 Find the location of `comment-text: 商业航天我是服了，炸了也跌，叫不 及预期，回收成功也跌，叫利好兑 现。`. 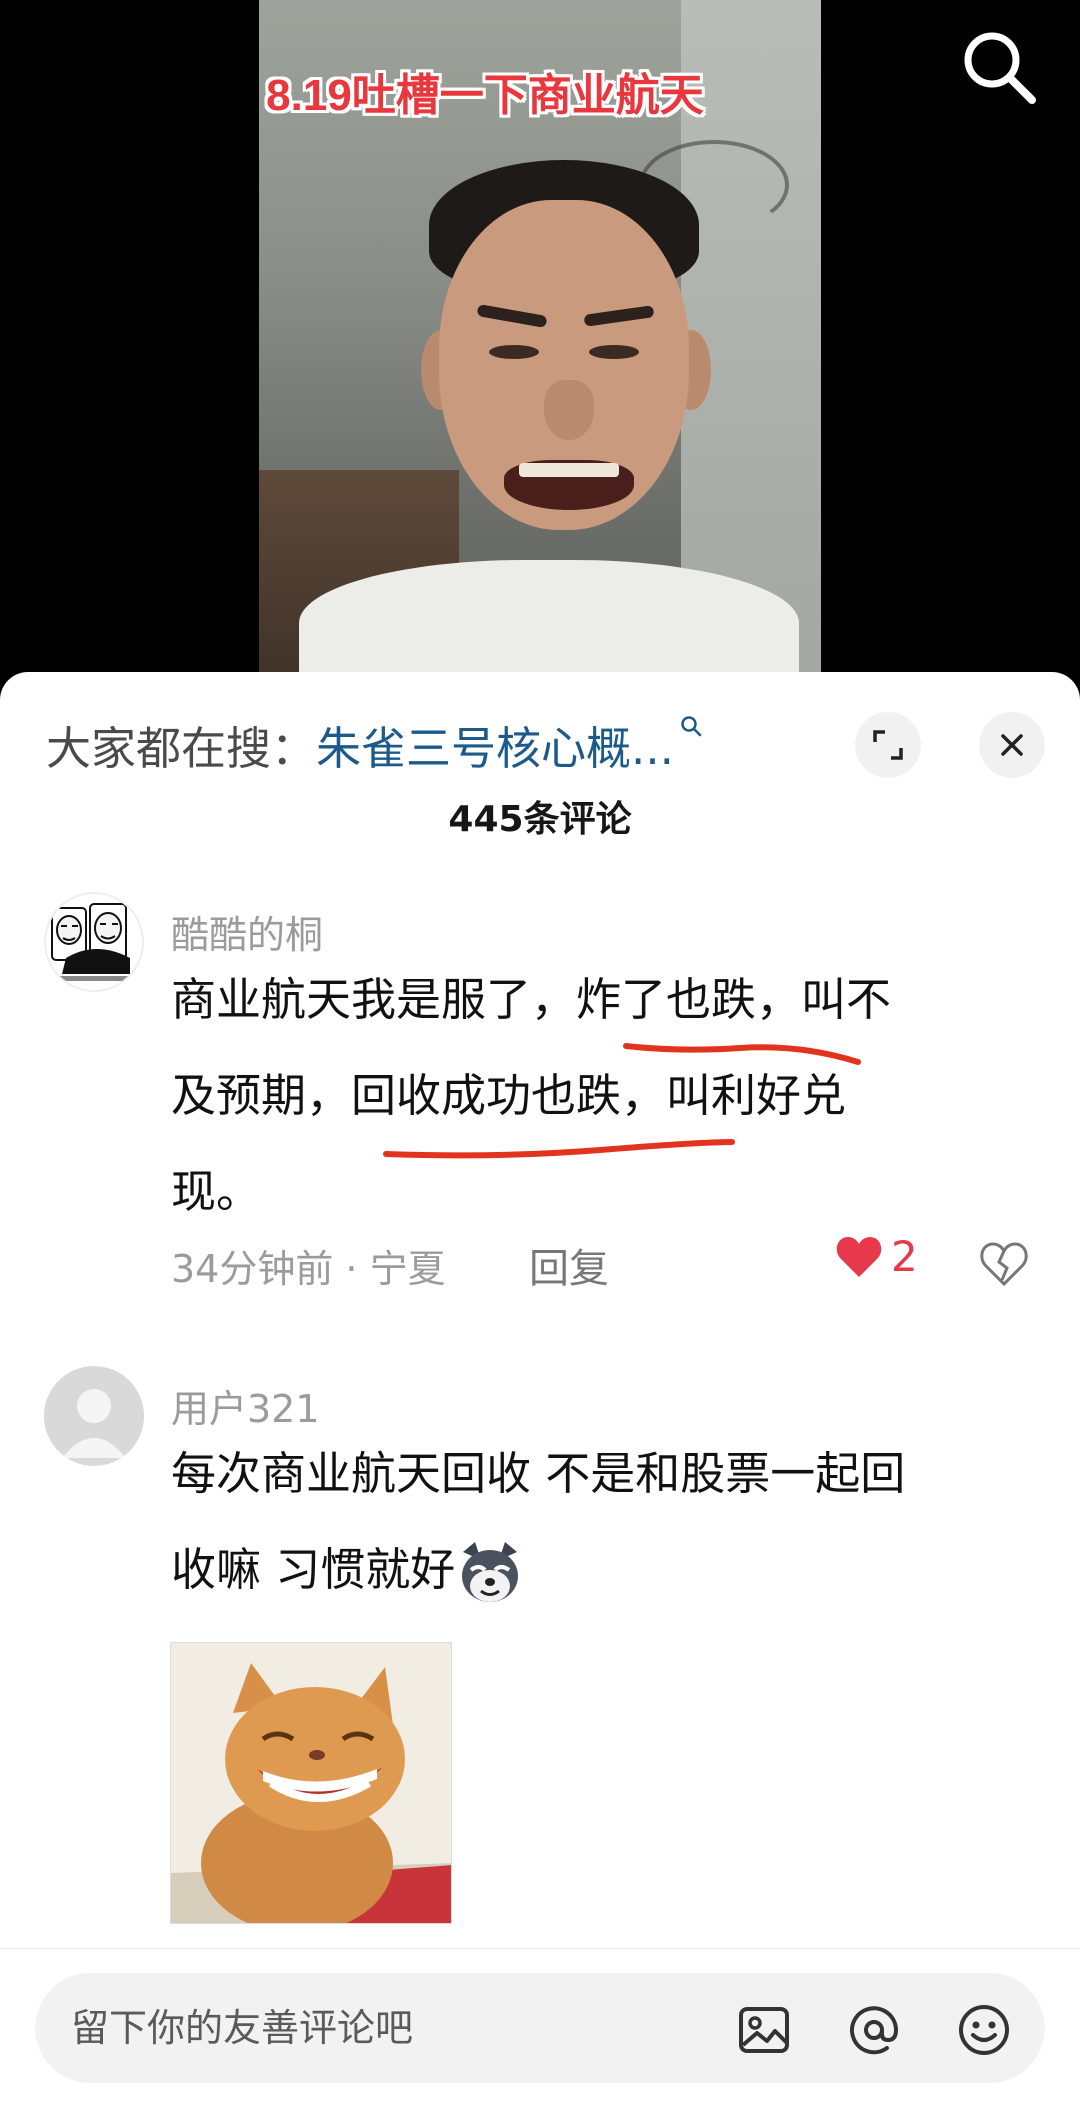

comment-text: 商业航天我是服了，炸了也跌，叫不 及预期，回收成功也跌，叫利好兑 现。 is located at coordinates (596, 1096).